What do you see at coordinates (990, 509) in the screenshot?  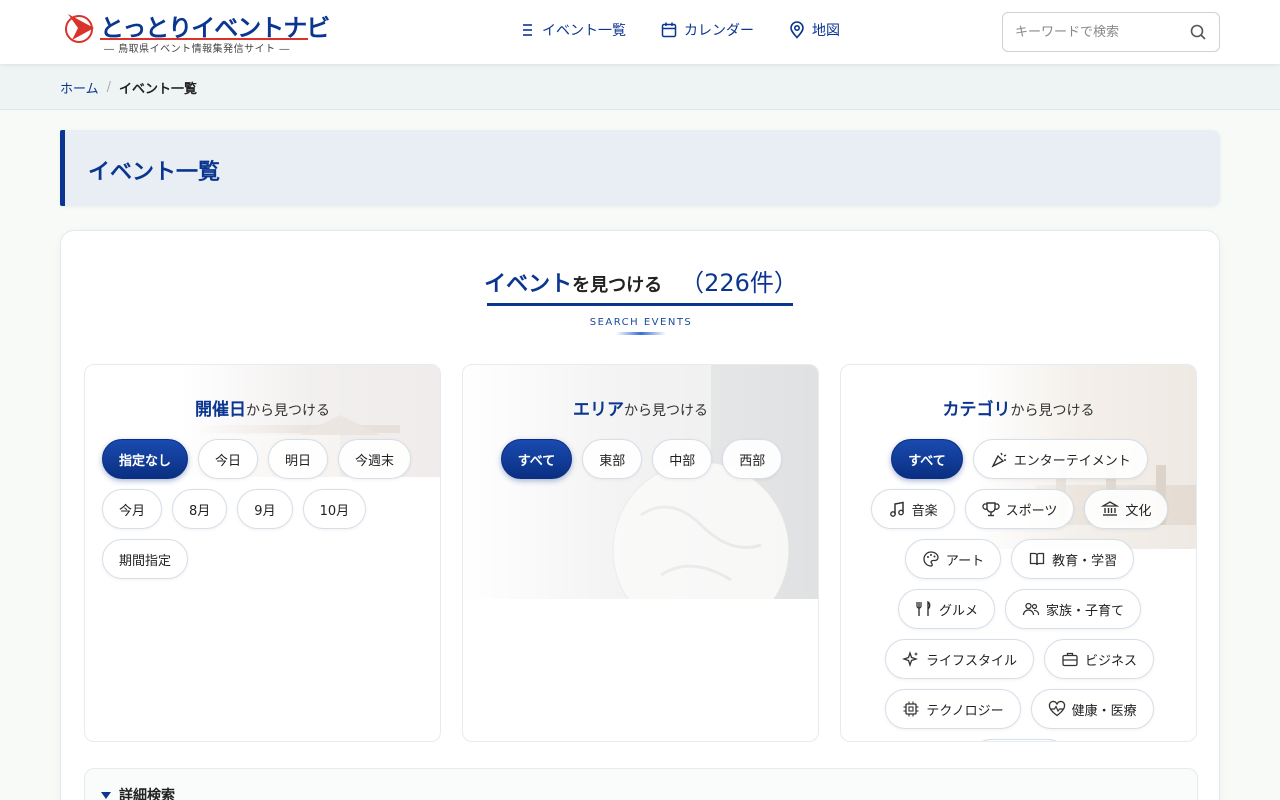 I see `trophy-icon` at bounding box center [990, 509].